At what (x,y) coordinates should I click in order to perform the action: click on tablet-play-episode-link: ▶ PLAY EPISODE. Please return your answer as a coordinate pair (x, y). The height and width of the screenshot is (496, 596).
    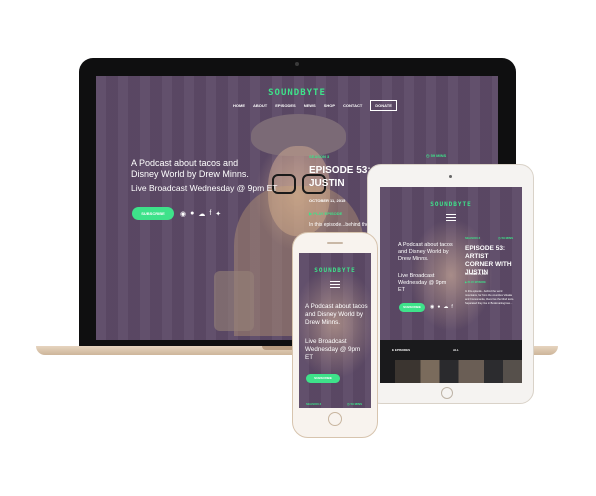
    Looking at the image, I should click on (475, 282).